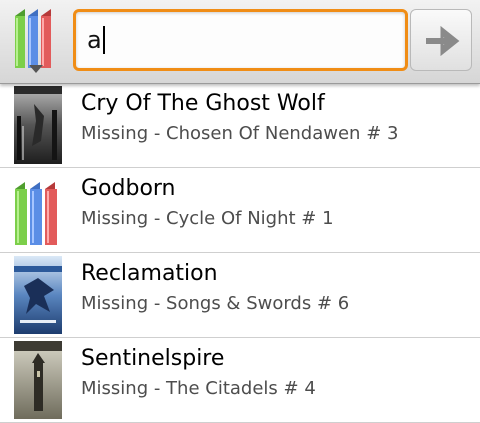 The image size is (480, 423). What do you see at coordinates (36, 38) in the screenshot?
I see `app-books-icon` at bounding box center [36, 38].